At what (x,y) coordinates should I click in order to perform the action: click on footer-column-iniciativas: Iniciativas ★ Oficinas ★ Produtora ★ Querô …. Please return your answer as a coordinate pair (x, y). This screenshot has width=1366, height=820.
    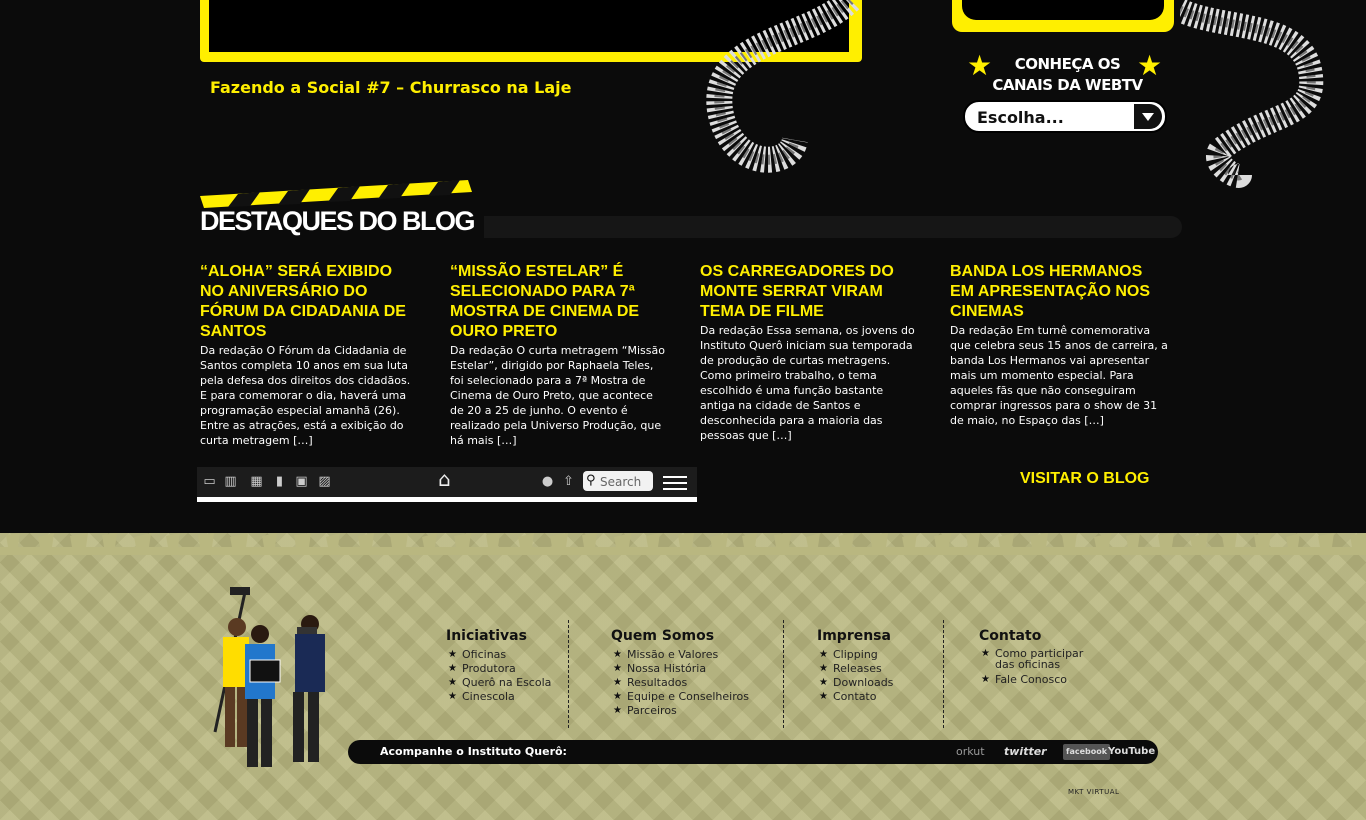
    Looking at the image, I should click on (498, 666).